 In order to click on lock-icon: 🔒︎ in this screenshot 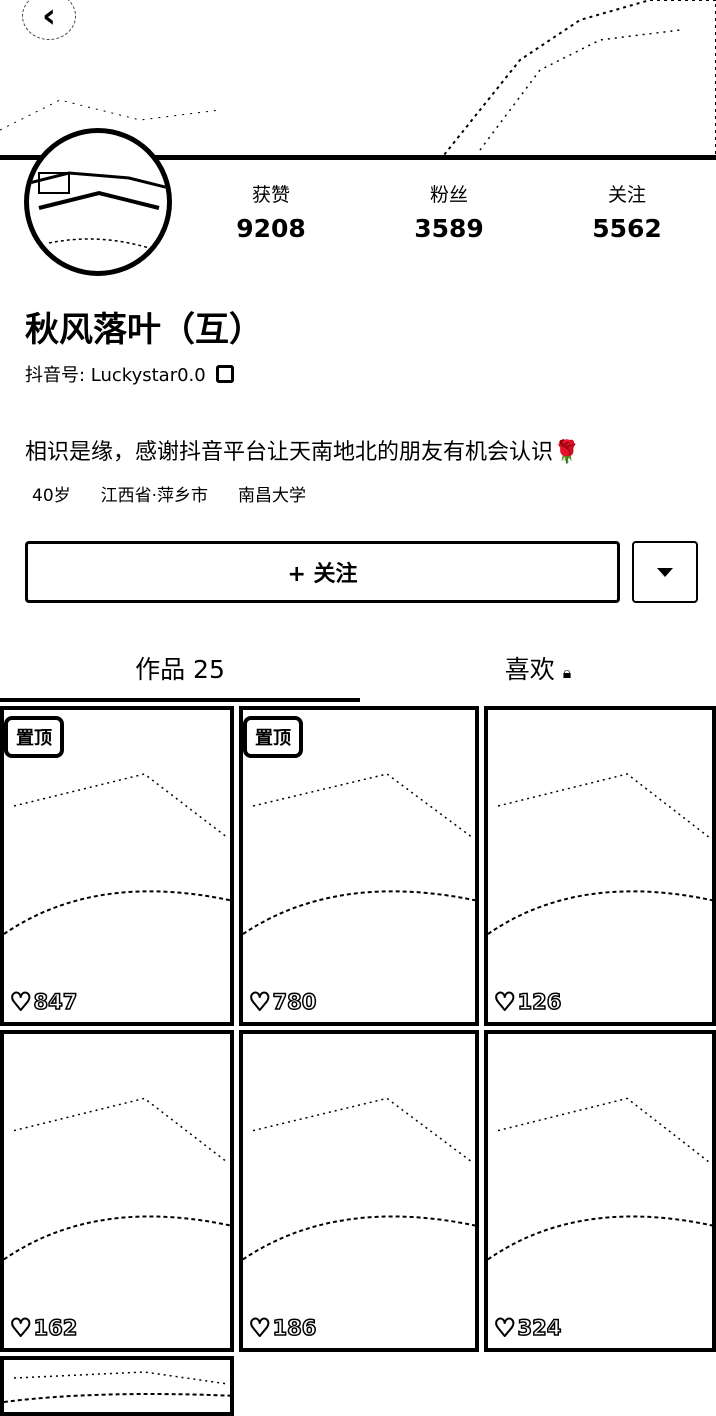, I will do `click(567, 672)`.